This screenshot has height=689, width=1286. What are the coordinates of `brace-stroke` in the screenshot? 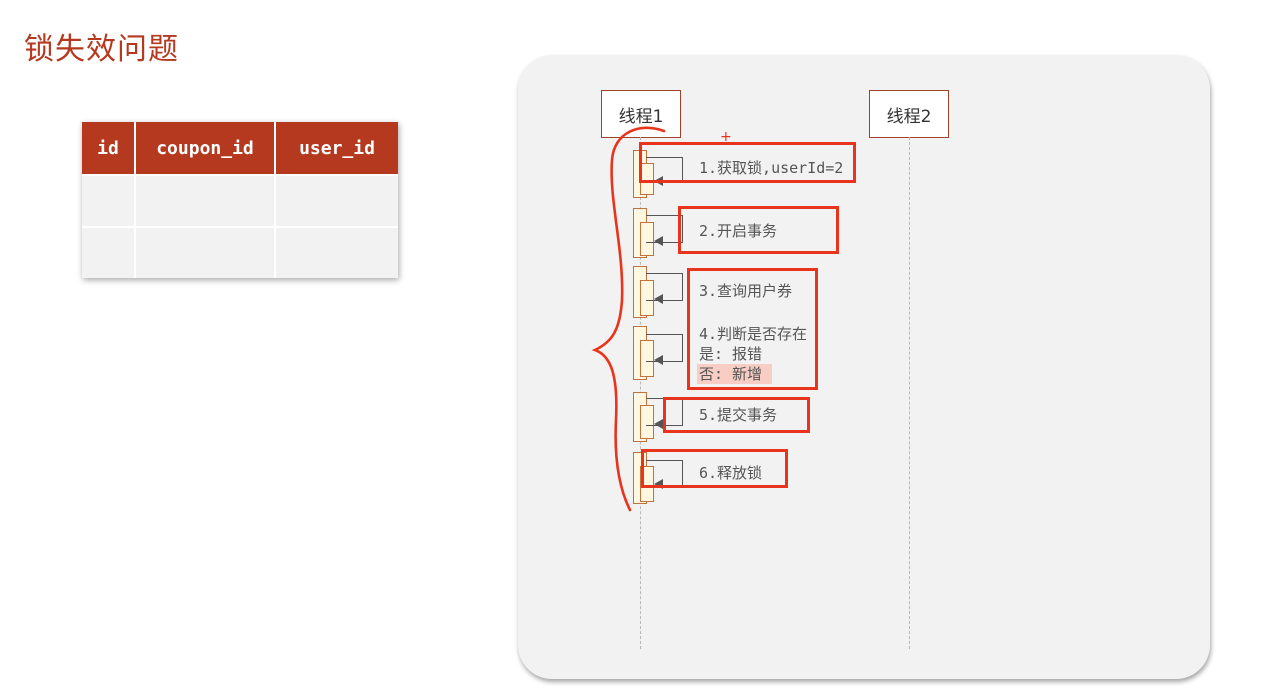 It's located at (628, 319).